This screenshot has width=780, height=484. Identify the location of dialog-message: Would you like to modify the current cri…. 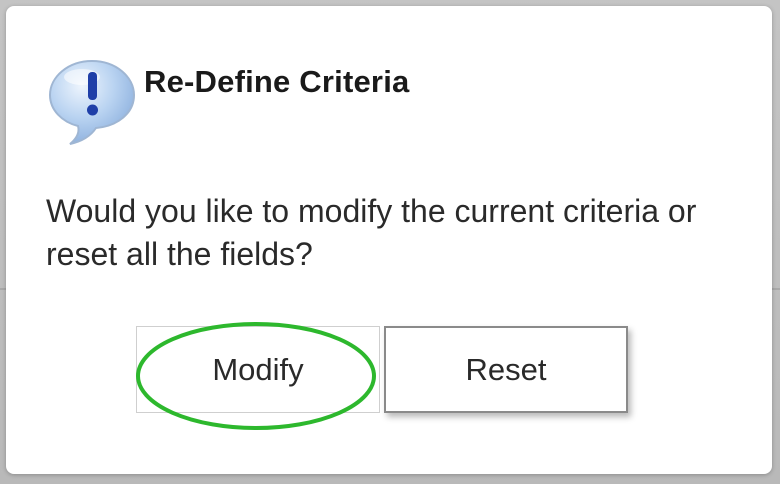
(371, 232).